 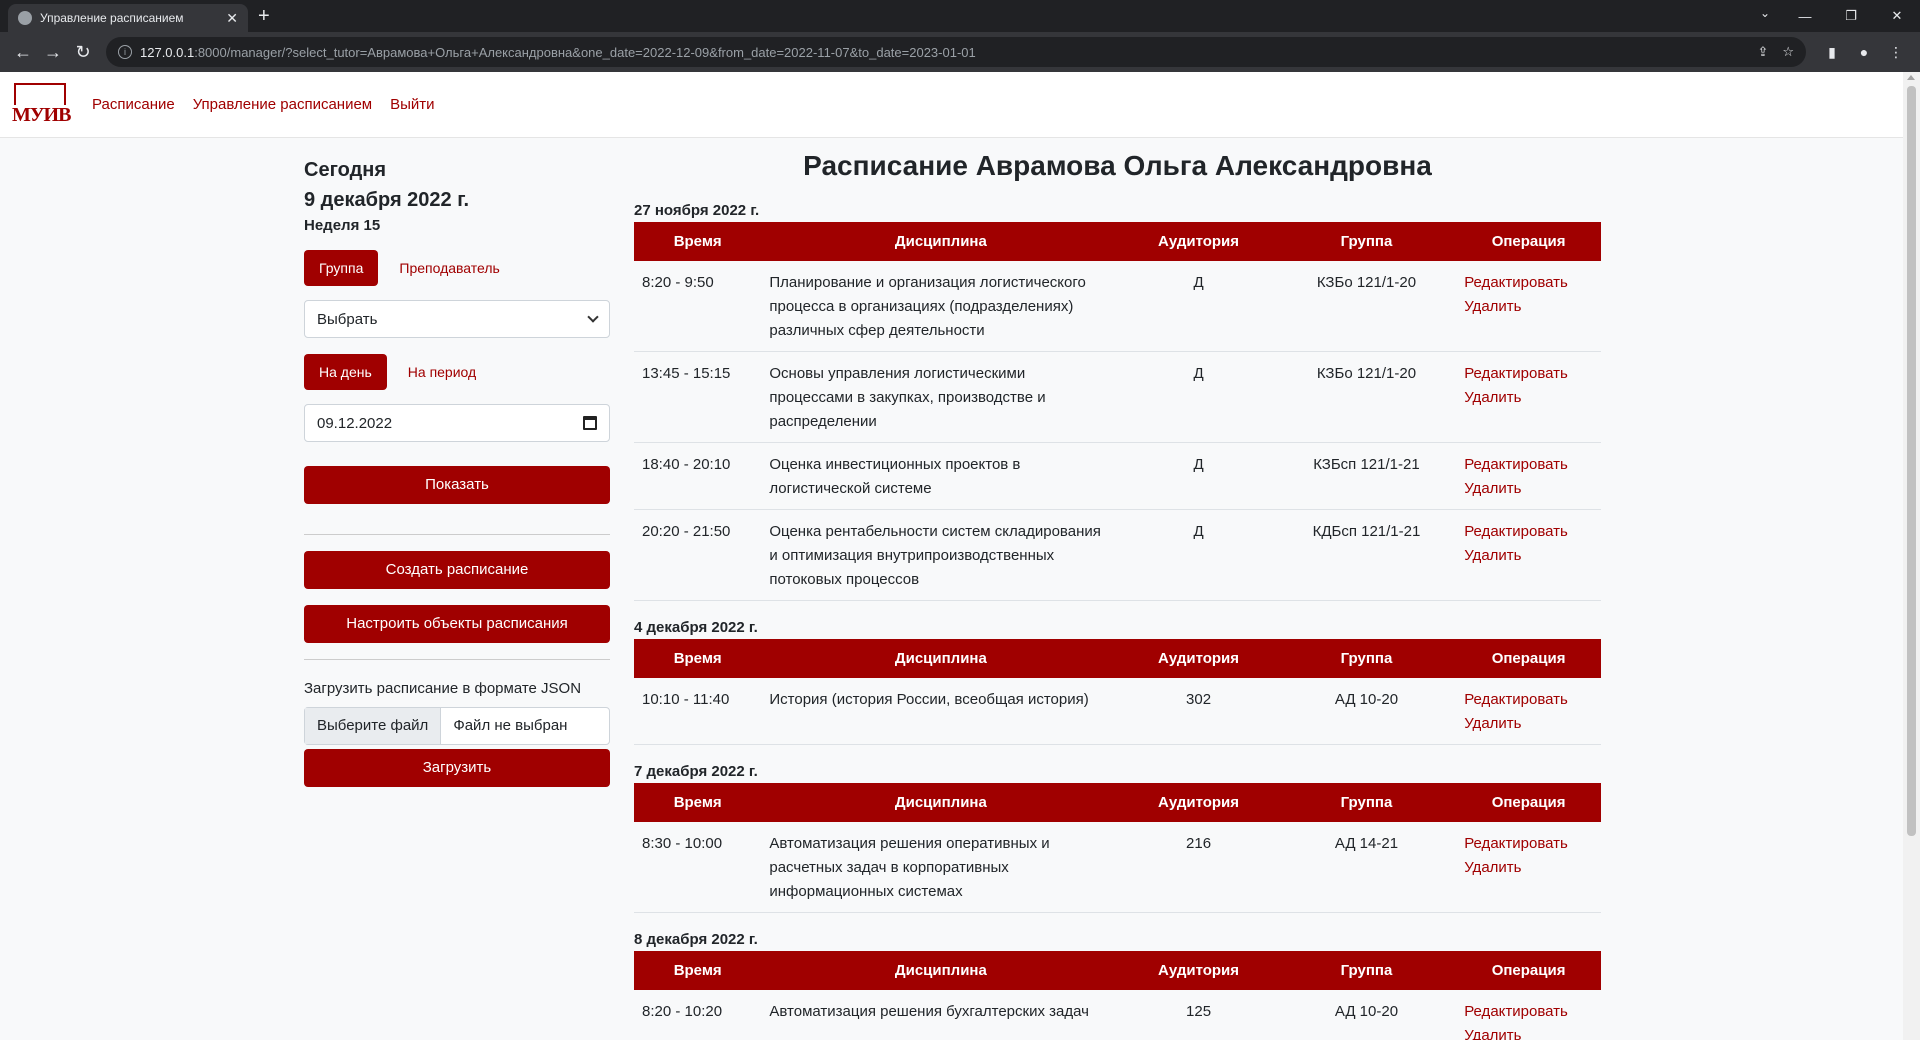 I want to click on logo-text: МУИВ, so click(x=41, y=114).